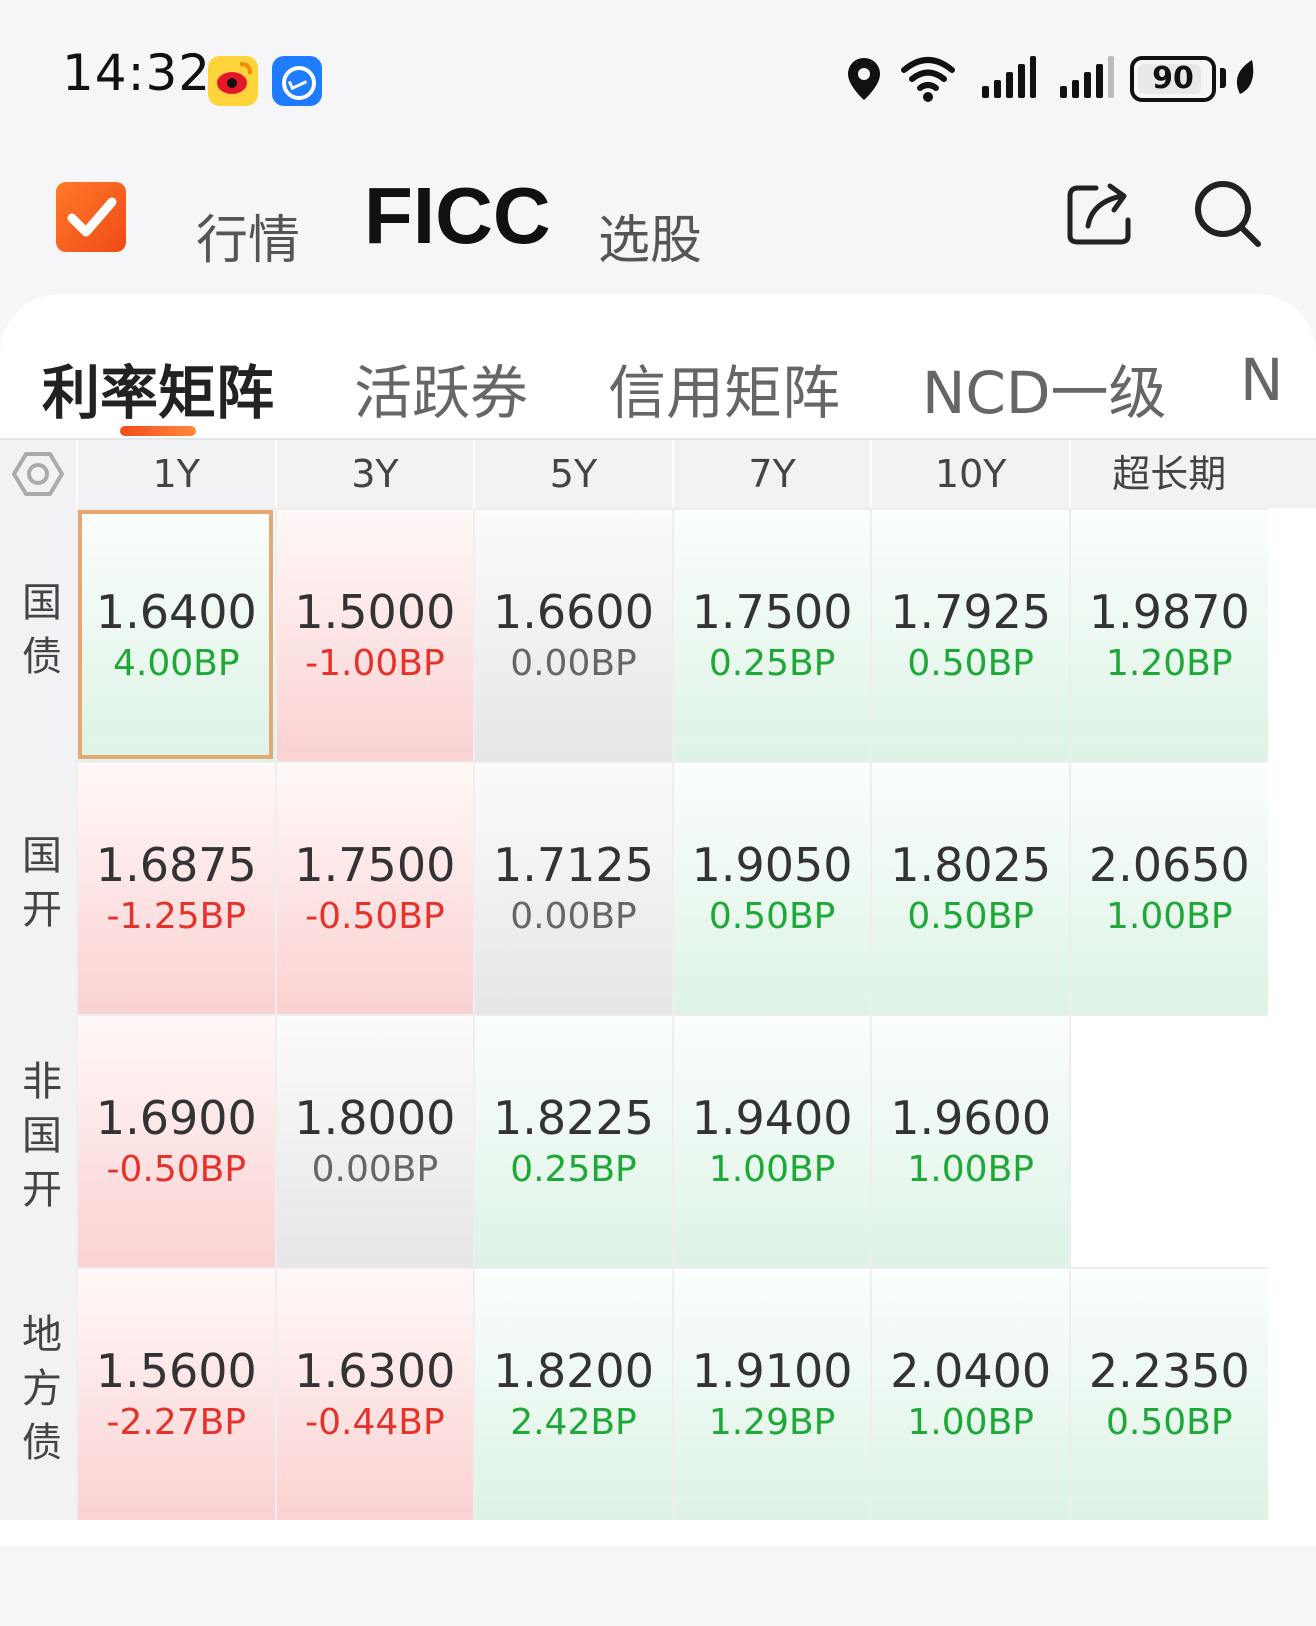  I want to click on matrix-cell: 2.2350 0.50BP, so click(1168, 1393).